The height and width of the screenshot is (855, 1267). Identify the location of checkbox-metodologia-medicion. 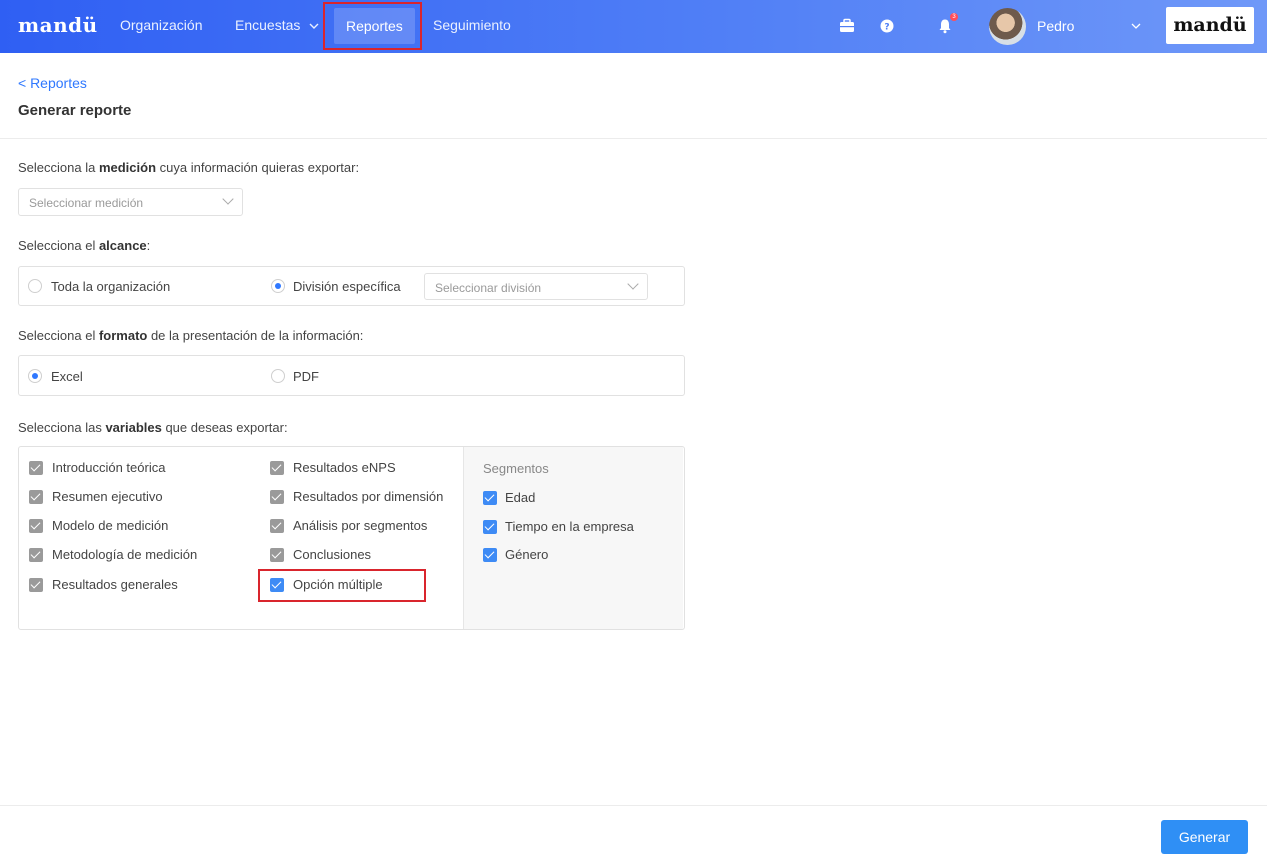
(36, 555).